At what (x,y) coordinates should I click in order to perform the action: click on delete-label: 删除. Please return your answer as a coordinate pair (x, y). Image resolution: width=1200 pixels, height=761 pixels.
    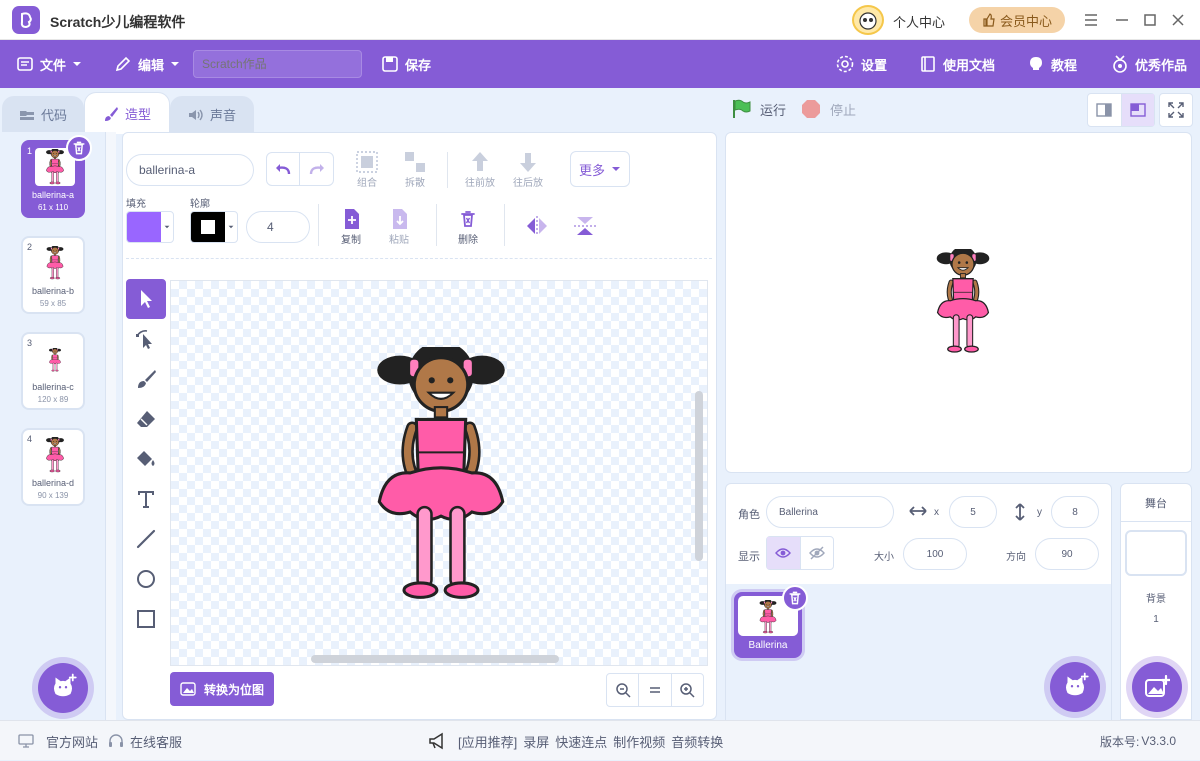
    Looking at the image, I should click on (468, 240).